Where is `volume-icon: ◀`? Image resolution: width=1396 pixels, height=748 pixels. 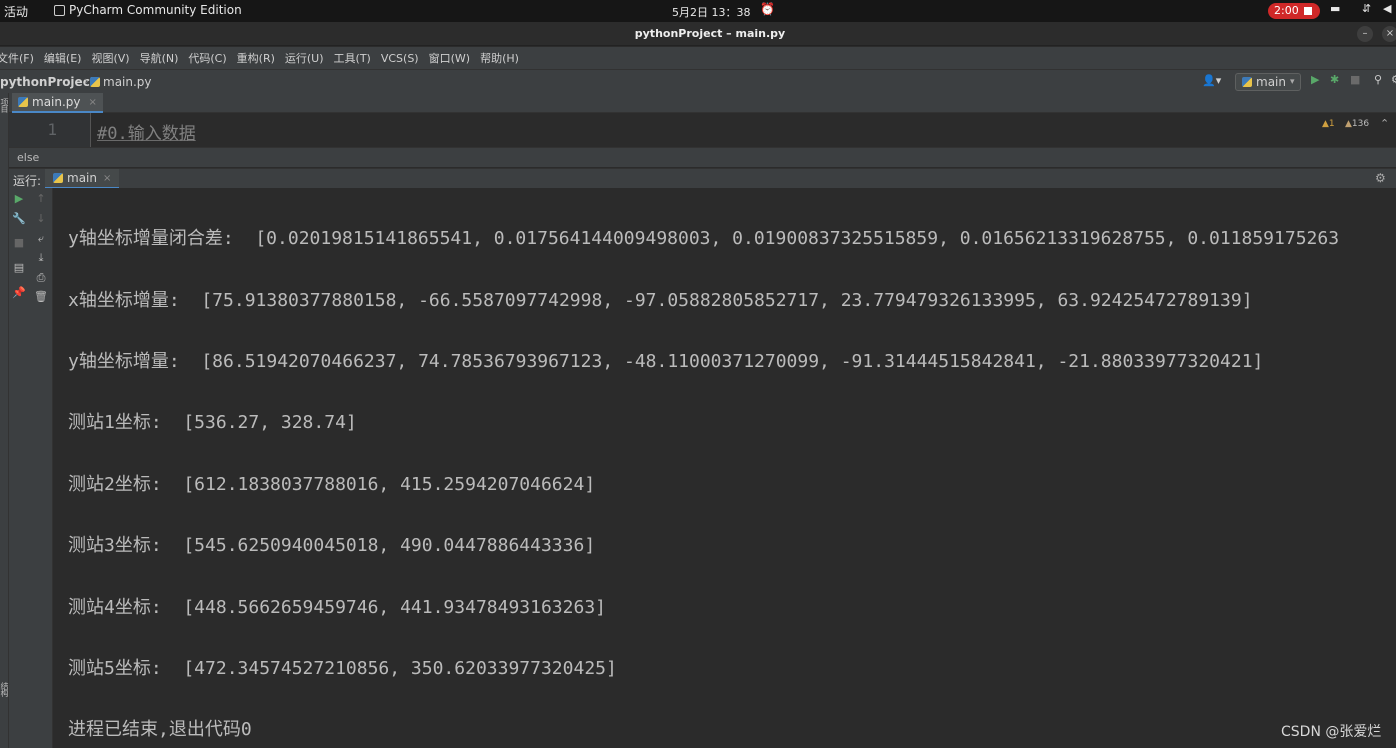
volume-icon: ◀ is located at coordinates (1387, 8).